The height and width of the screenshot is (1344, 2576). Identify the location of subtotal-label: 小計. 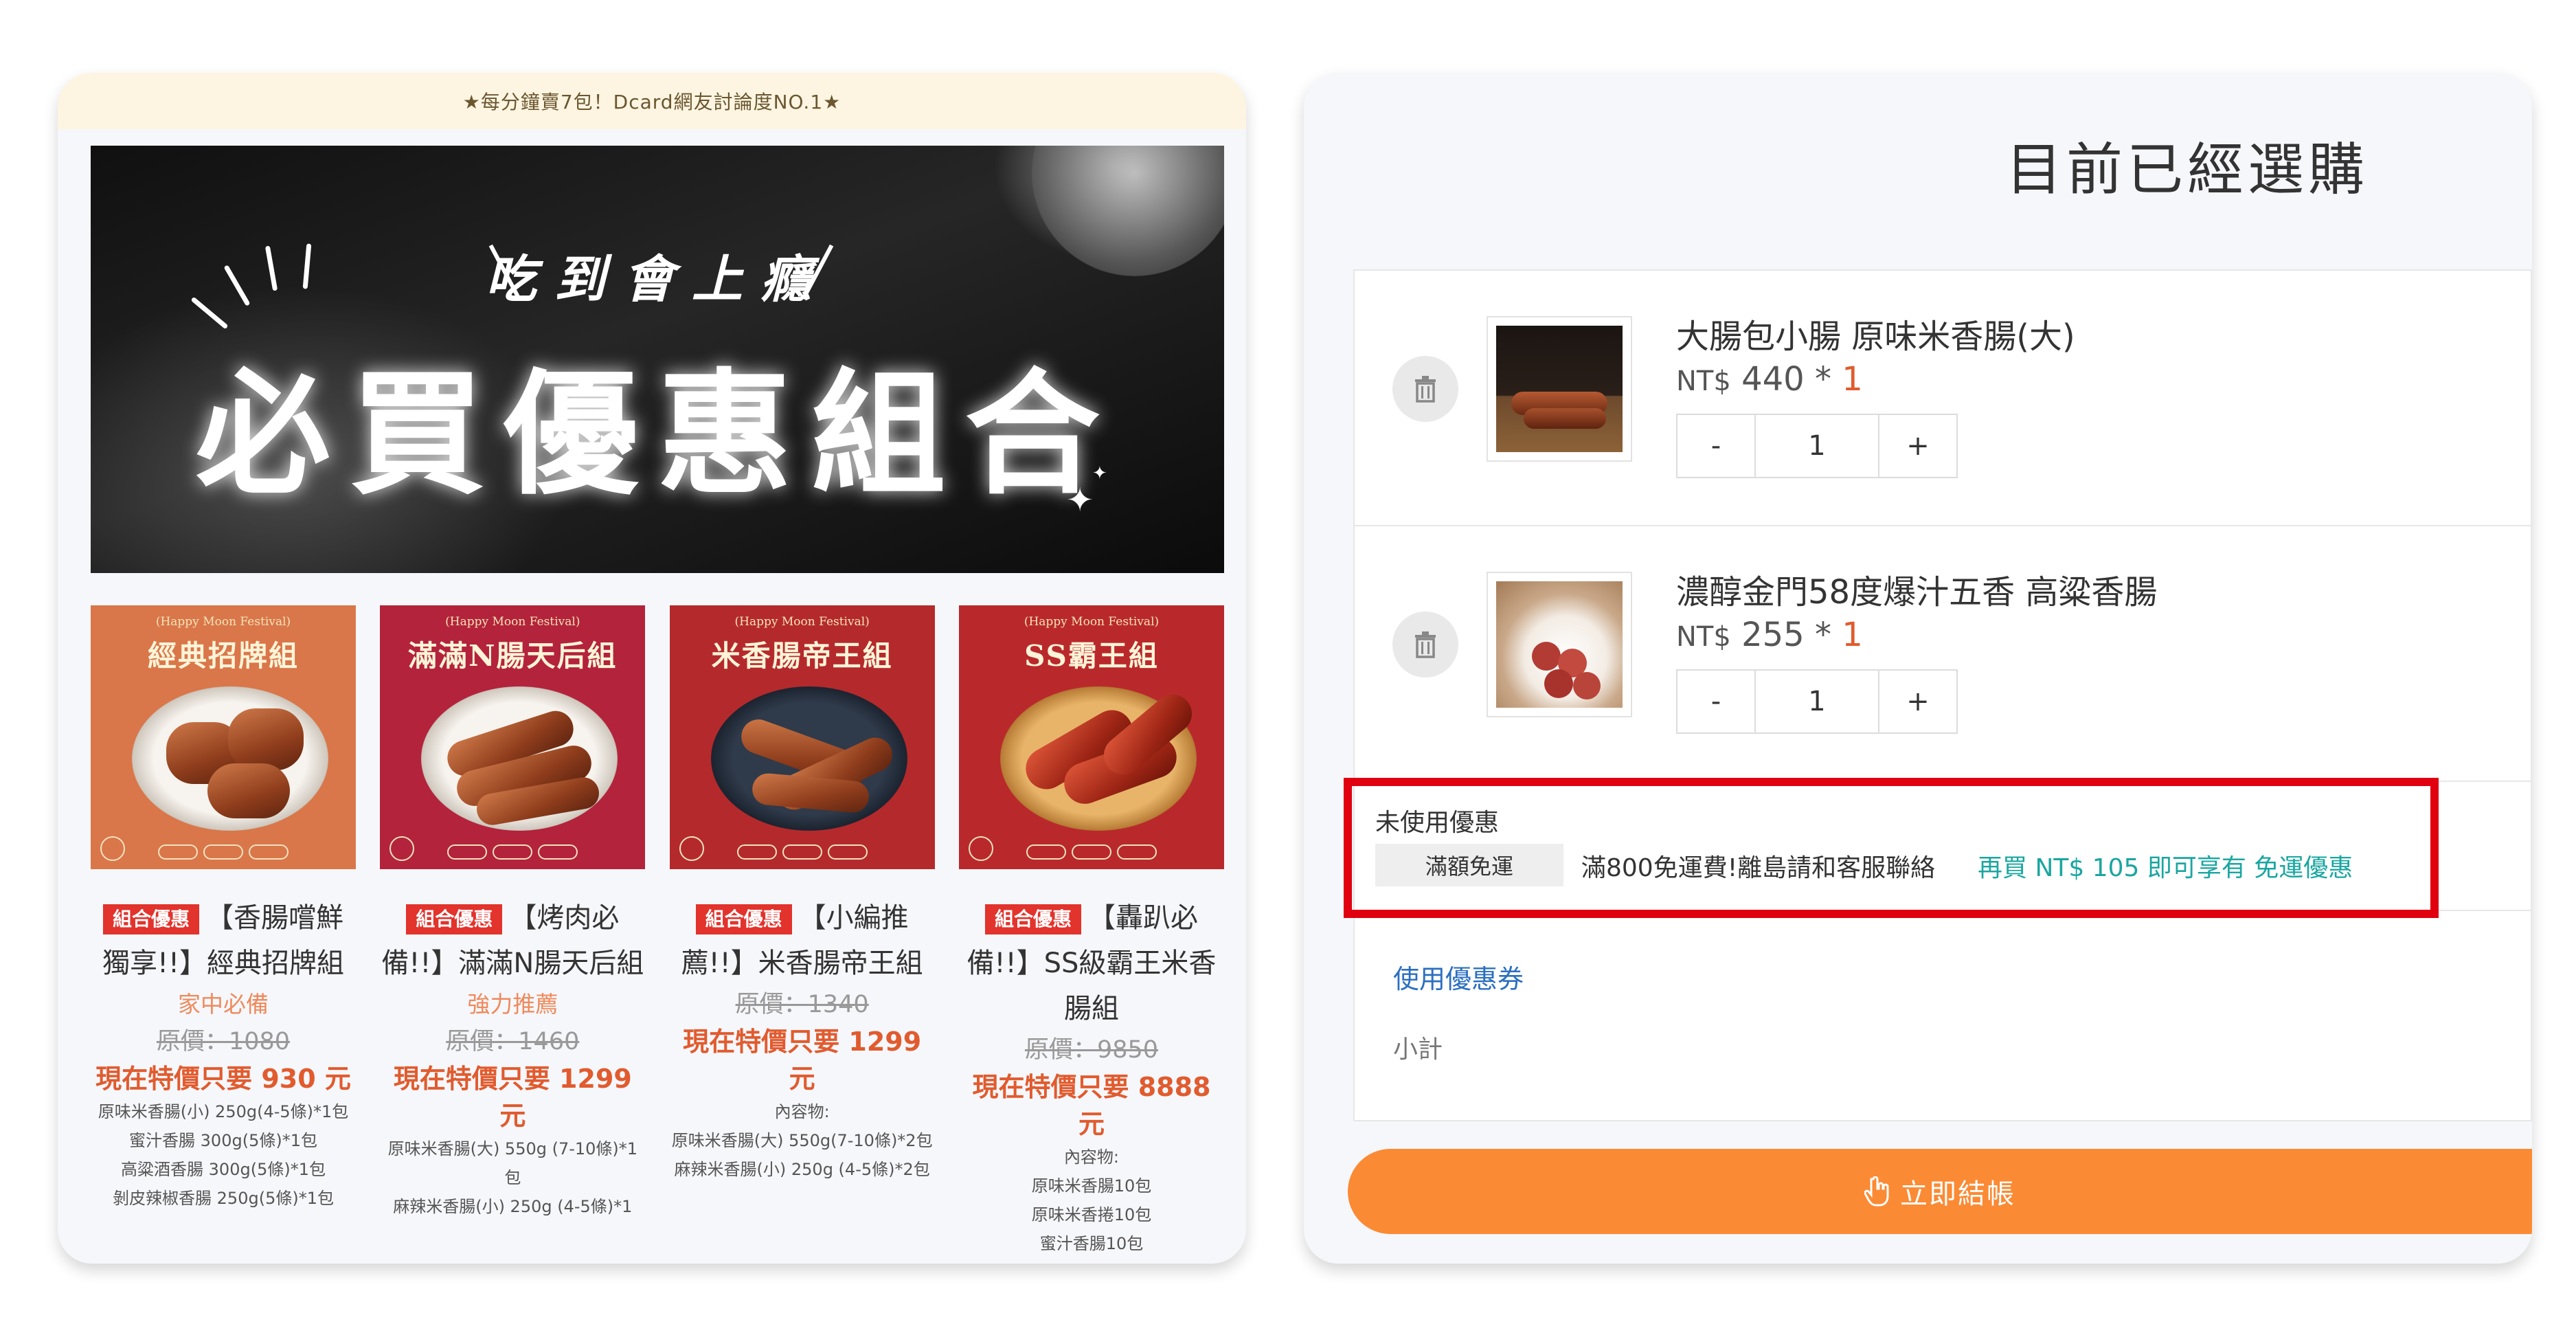
(1418, 1049).